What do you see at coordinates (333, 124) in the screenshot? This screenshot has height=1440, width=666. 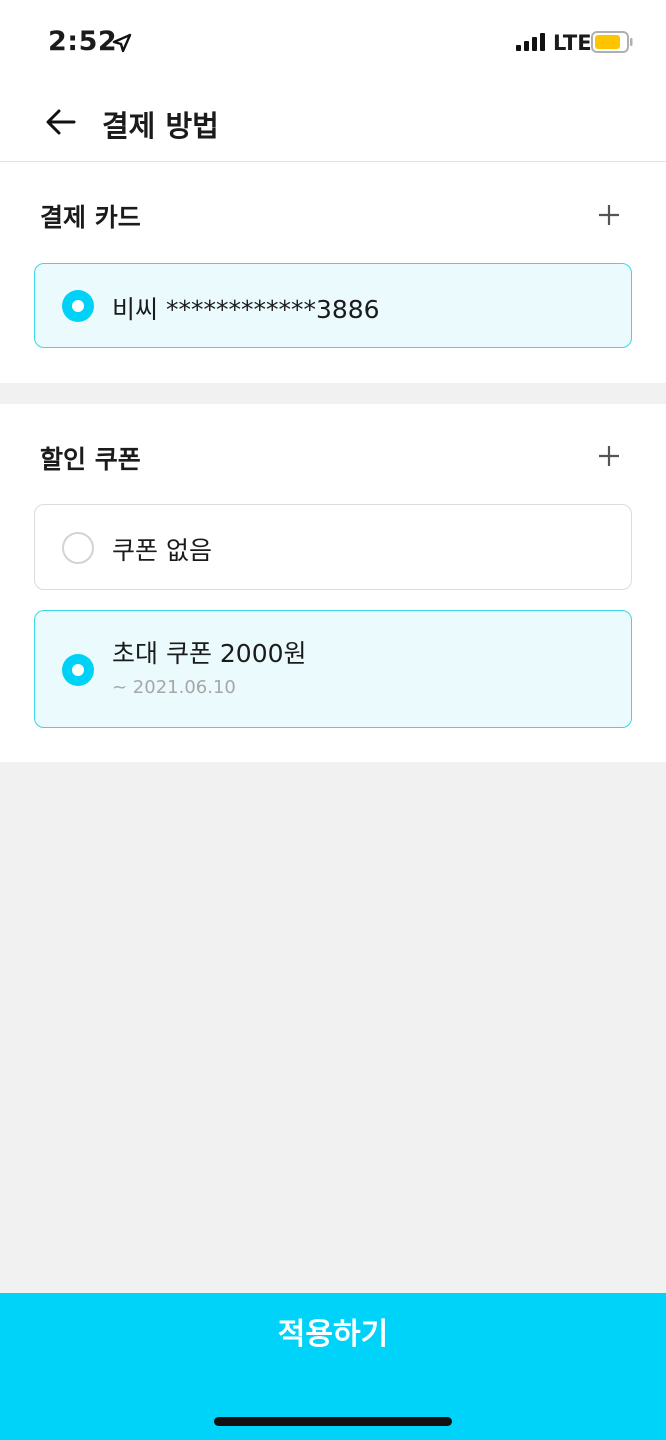 I see `nav-bar: 결제 방법` at bounding box center [333, 124].